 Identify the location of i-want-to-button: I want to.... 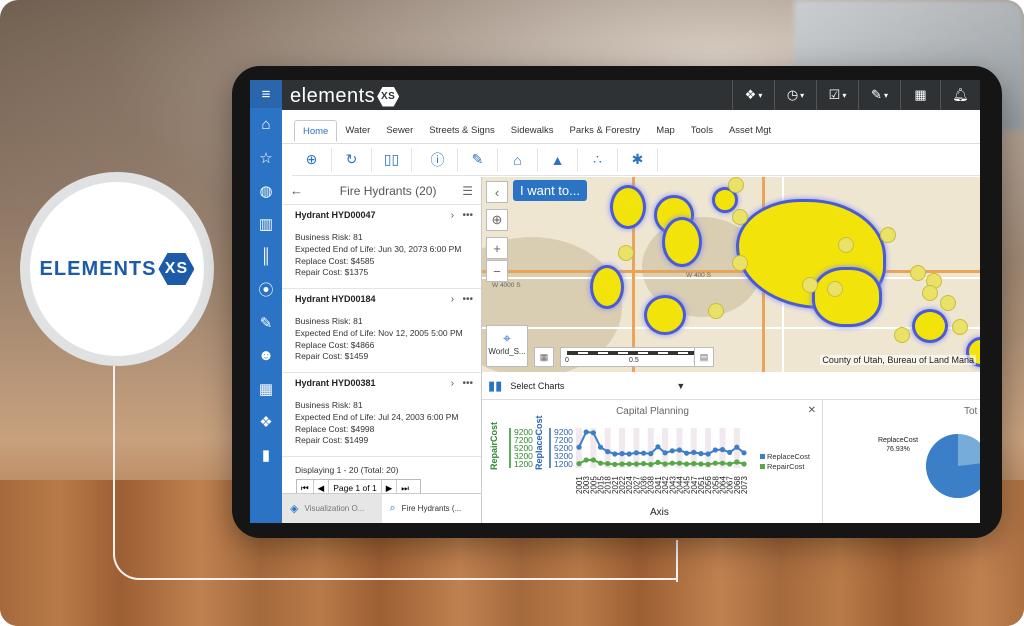
(550, 190).